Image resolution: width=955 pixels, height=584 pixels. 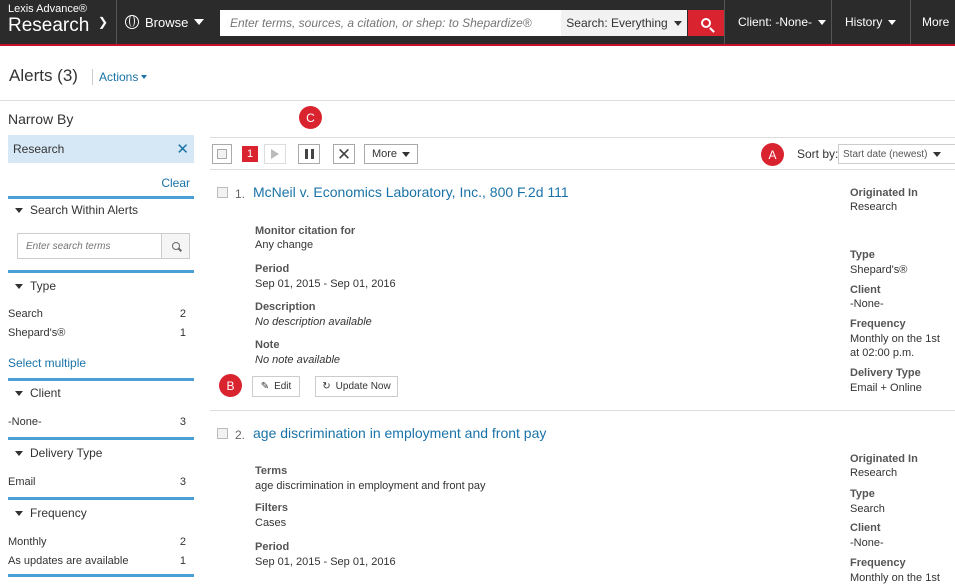 I want to click on facet-option-label: -None-, so click(x=25, y=422).